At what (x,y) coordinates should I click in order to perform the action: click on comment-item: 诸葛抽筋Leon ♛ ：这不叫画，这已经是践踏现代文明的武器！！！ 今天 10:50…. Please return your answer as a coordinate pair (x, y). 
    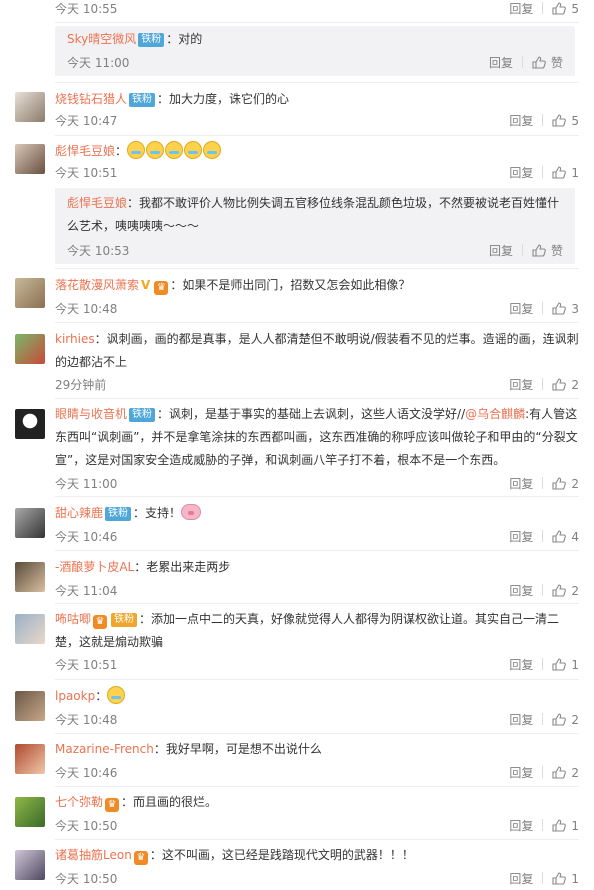
    Looking at the image, I should click on (297, 866).